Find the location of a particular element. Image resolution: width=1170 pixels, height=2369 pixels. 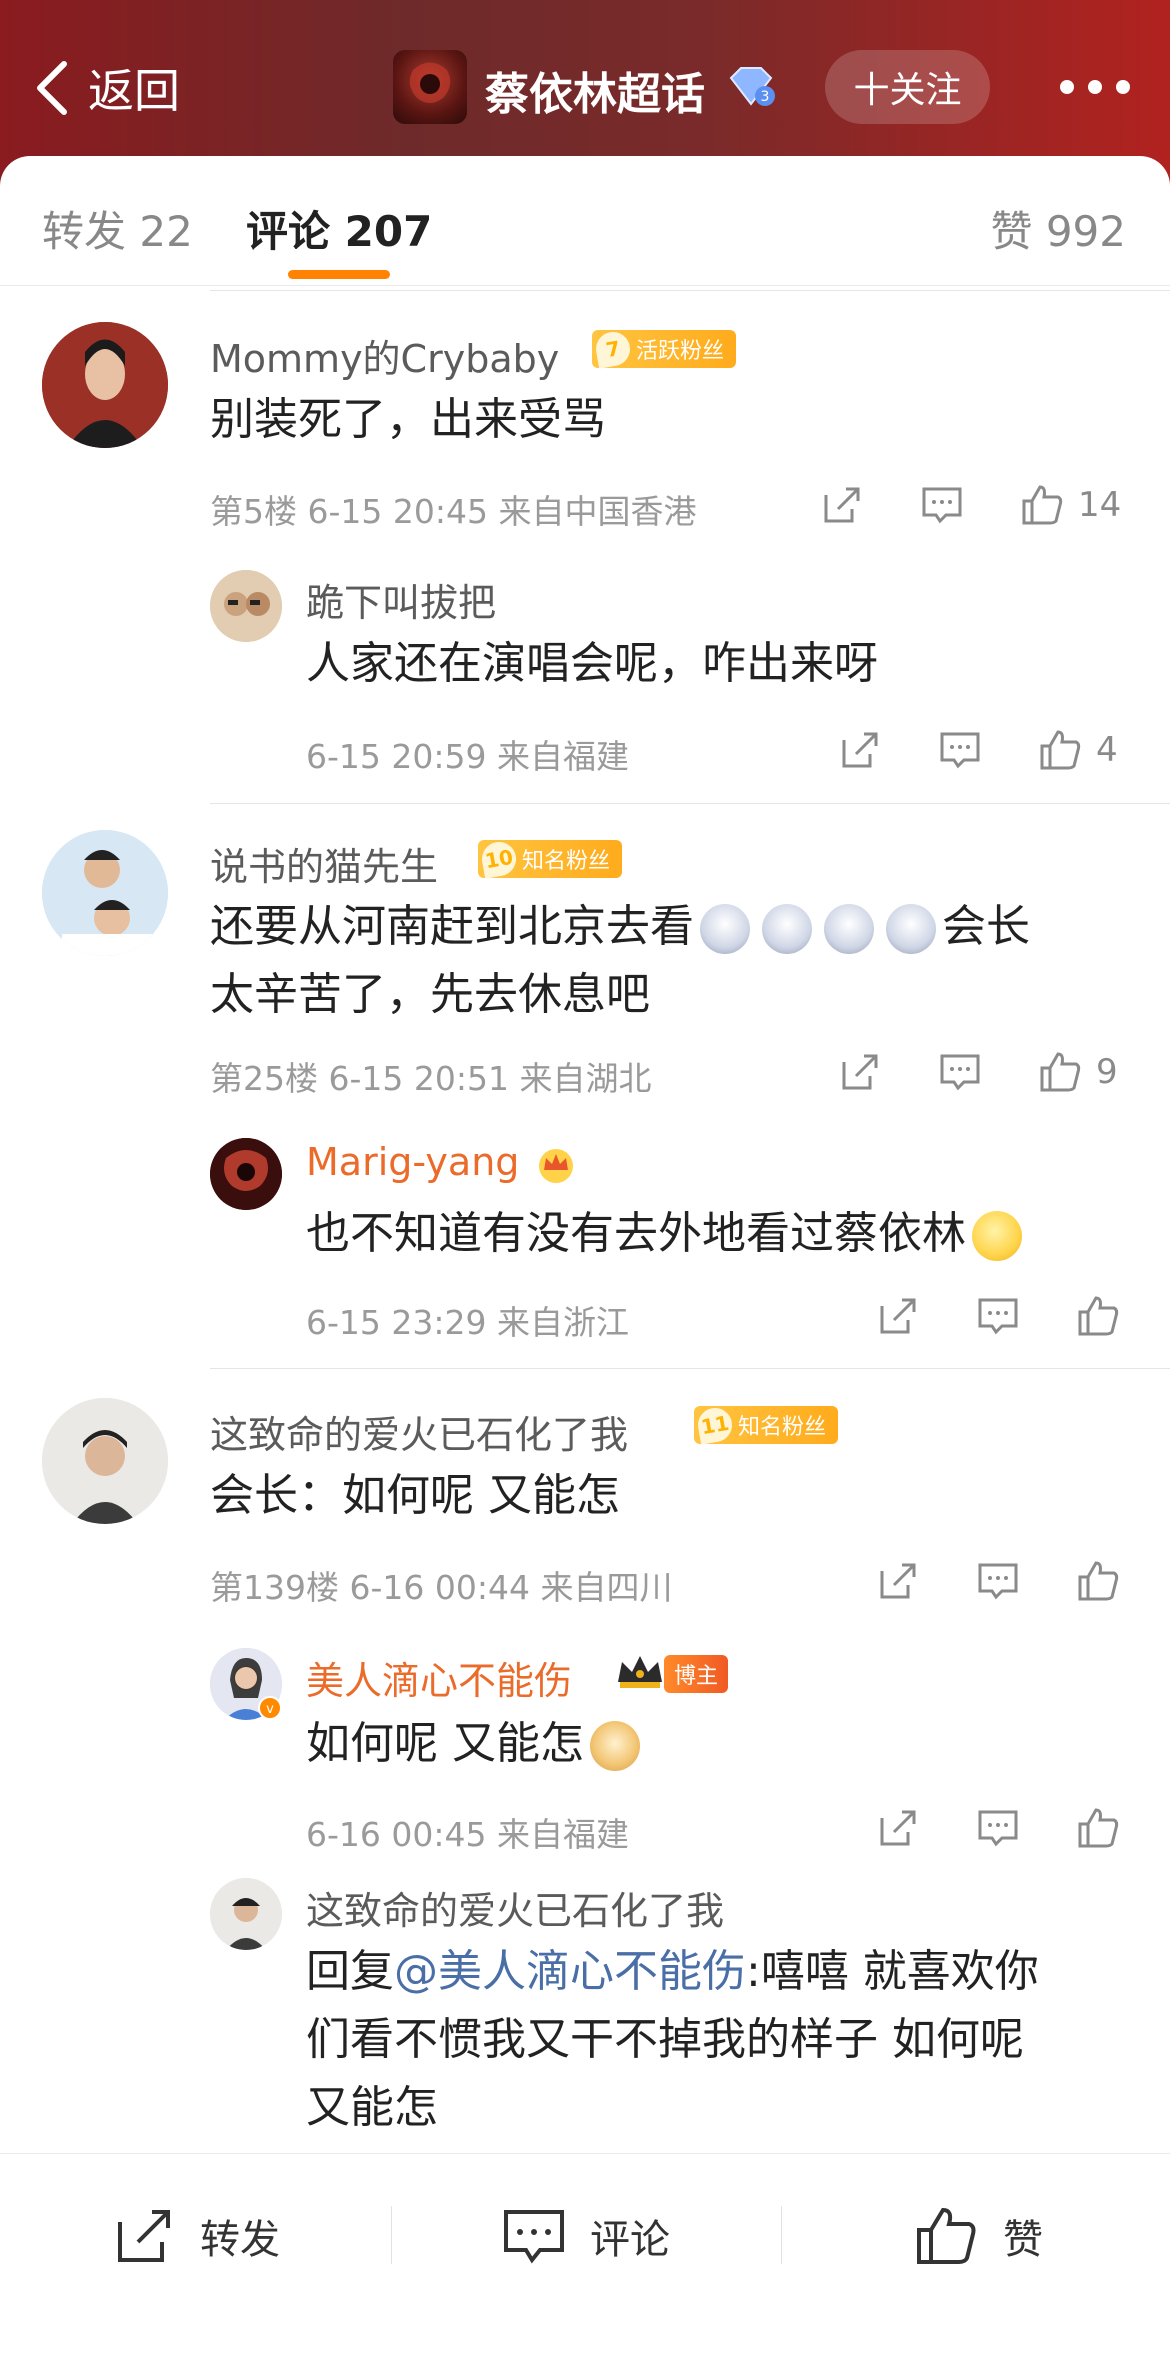

reply-text: 回复@美人滴心不能伤:嘻嘻 就喜欢你 is located at coordinates (672, 1972).